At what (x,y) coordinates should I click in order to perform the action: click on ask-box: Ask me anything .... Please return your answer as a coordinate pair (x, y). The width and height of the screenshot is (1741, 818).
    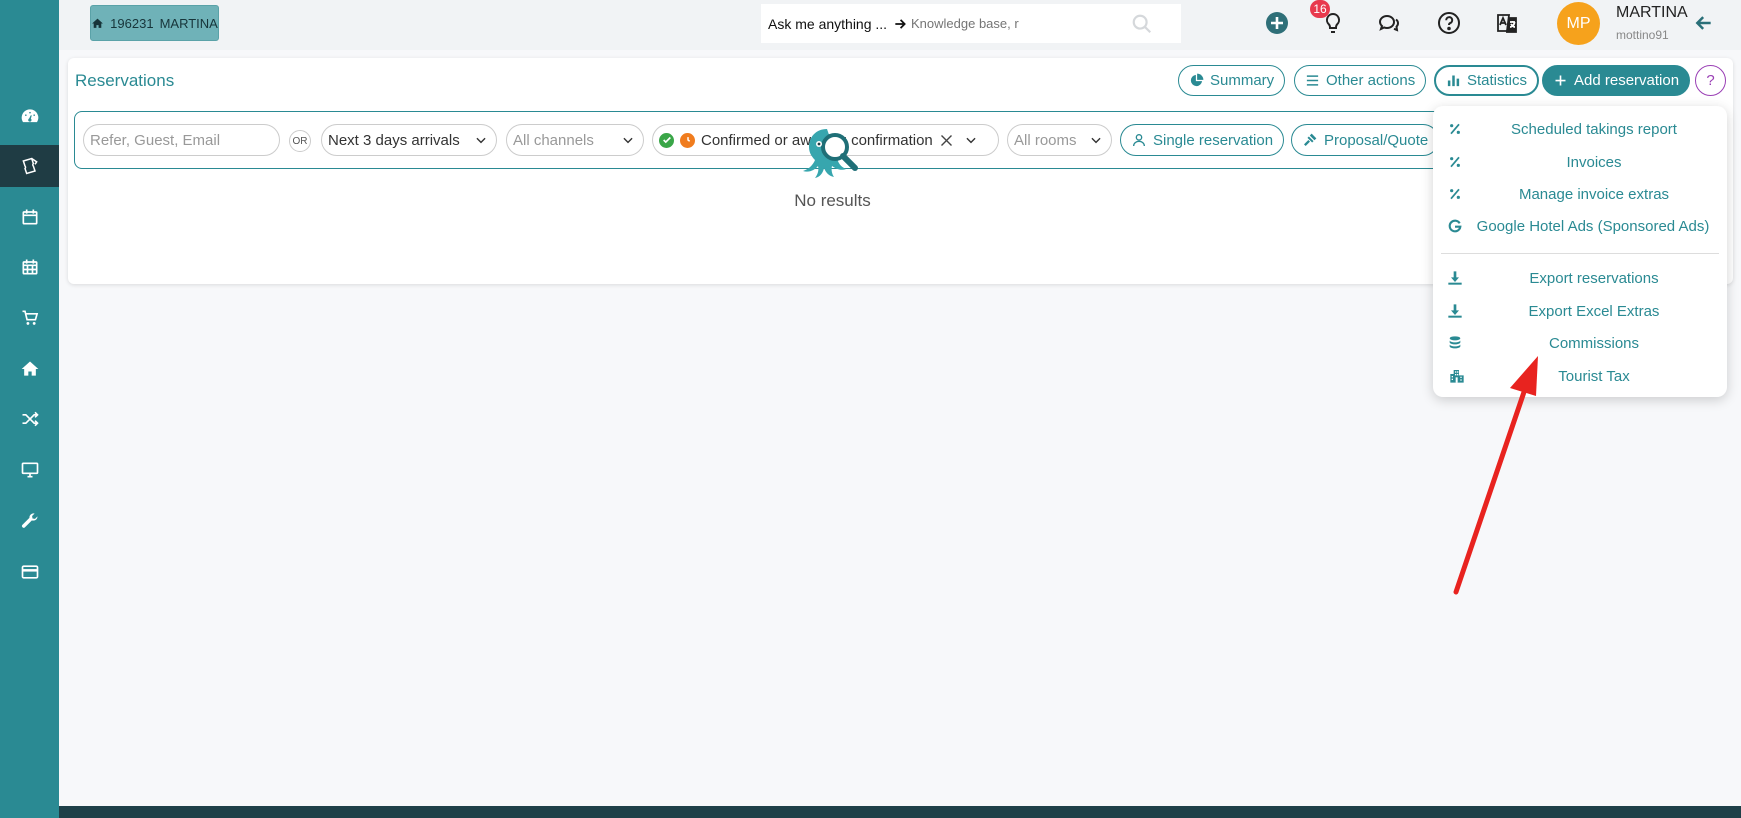
    Looking at the image, I should click on (971, 23).